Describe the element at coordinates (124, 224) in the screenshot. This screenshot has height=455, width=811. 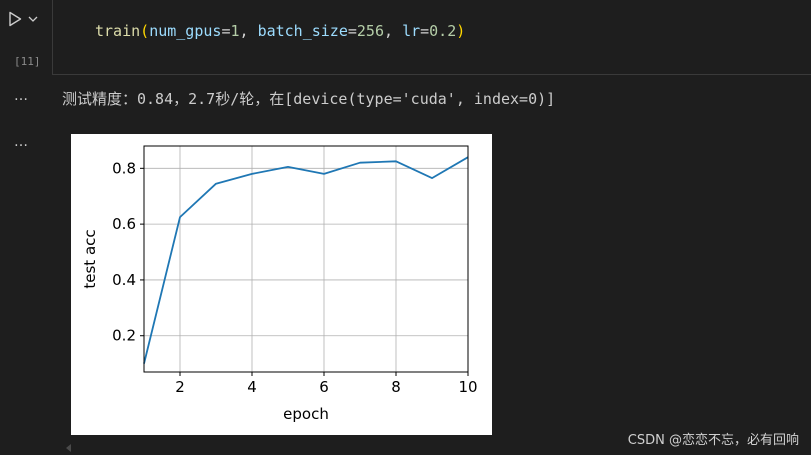
I see `y-tick-label: 0.6` at that location.